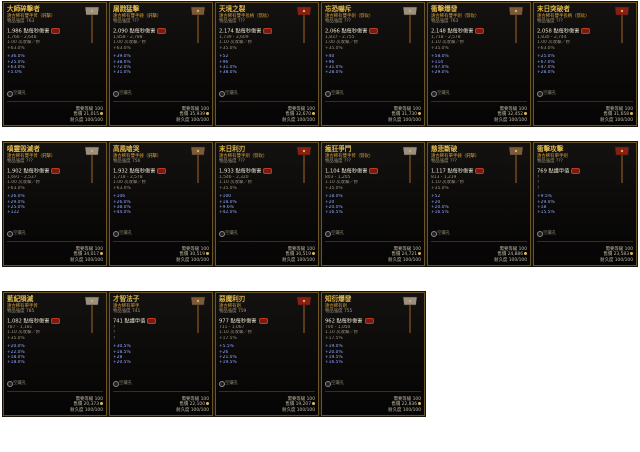 The width and height of the screenshot is (640, 452). Describe the element at coordinates (161, 345) in the screenshot. I see `item-stats: ？？？ +30.5% +18.5% +28 +20.5%` at that location.